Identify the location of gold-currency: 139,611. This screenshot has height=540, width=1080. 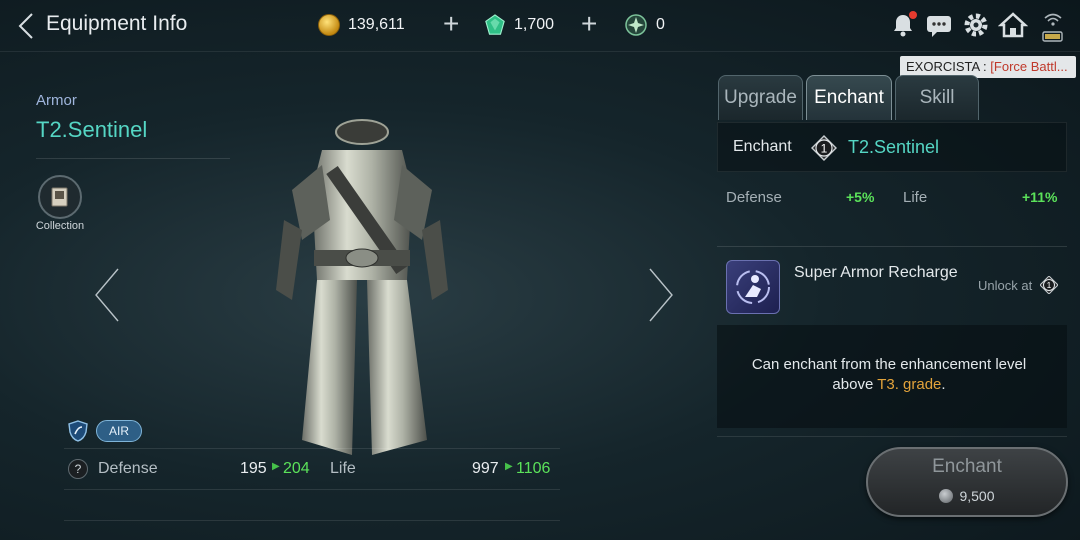
(361, 25).